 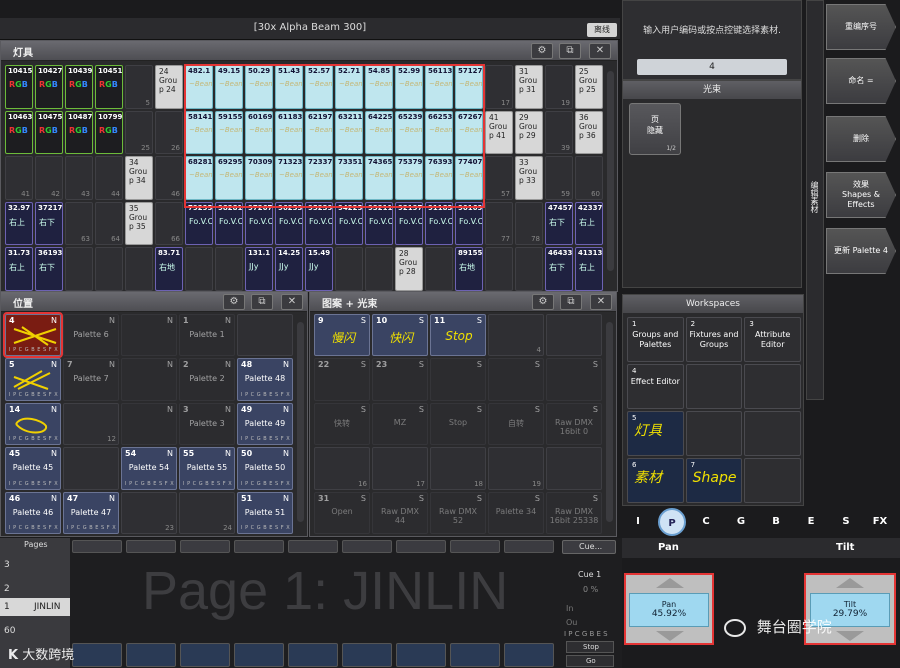 What do you see at coordinates (169, 87) in the screenshot?
I see `group-cell: 24 Grou p 24` at bounding box center [169, 87].